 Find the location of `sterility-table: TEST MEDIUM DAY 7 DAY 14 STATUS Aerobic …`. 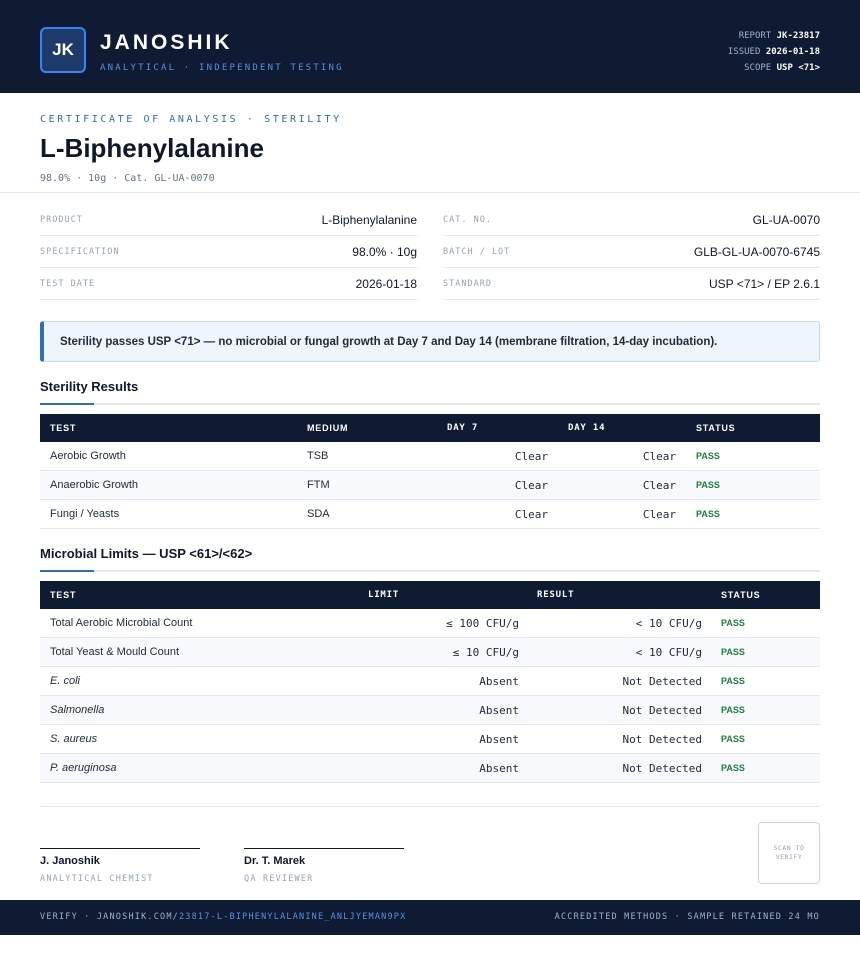

sterility-table: TEST MEDIUM DAY 7 DAY 14 STATUS Aerobic … is located at coordinates (430, 471).